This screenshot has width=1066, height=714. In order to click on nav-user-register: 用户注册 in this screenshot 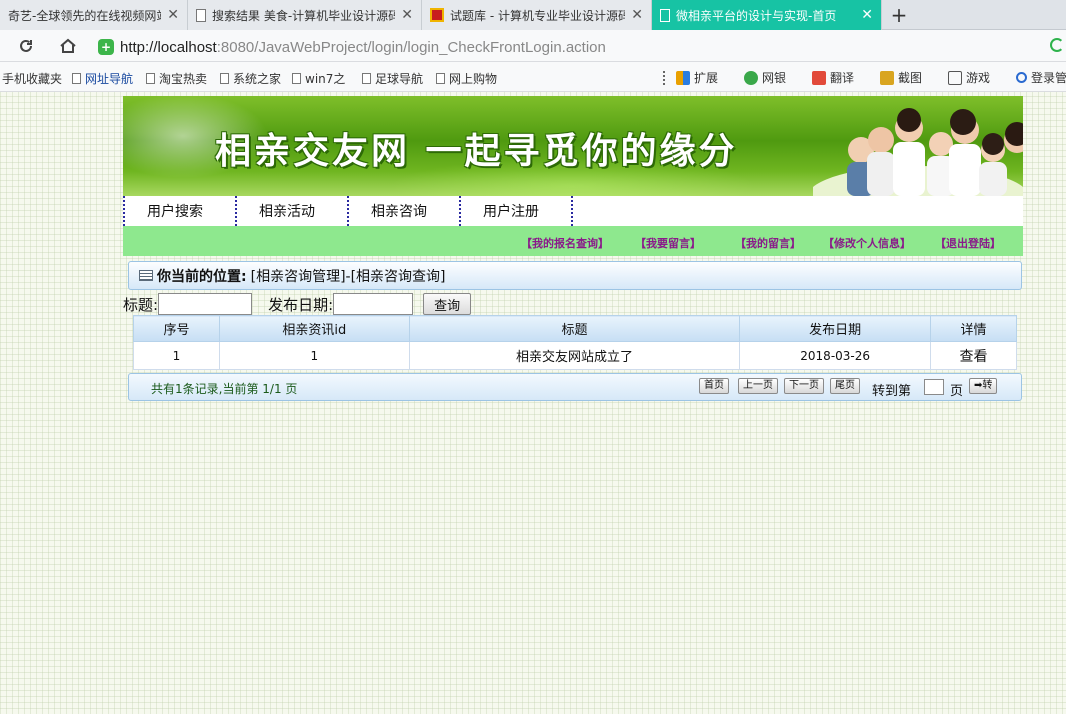, I will do `click(515, 211)`.